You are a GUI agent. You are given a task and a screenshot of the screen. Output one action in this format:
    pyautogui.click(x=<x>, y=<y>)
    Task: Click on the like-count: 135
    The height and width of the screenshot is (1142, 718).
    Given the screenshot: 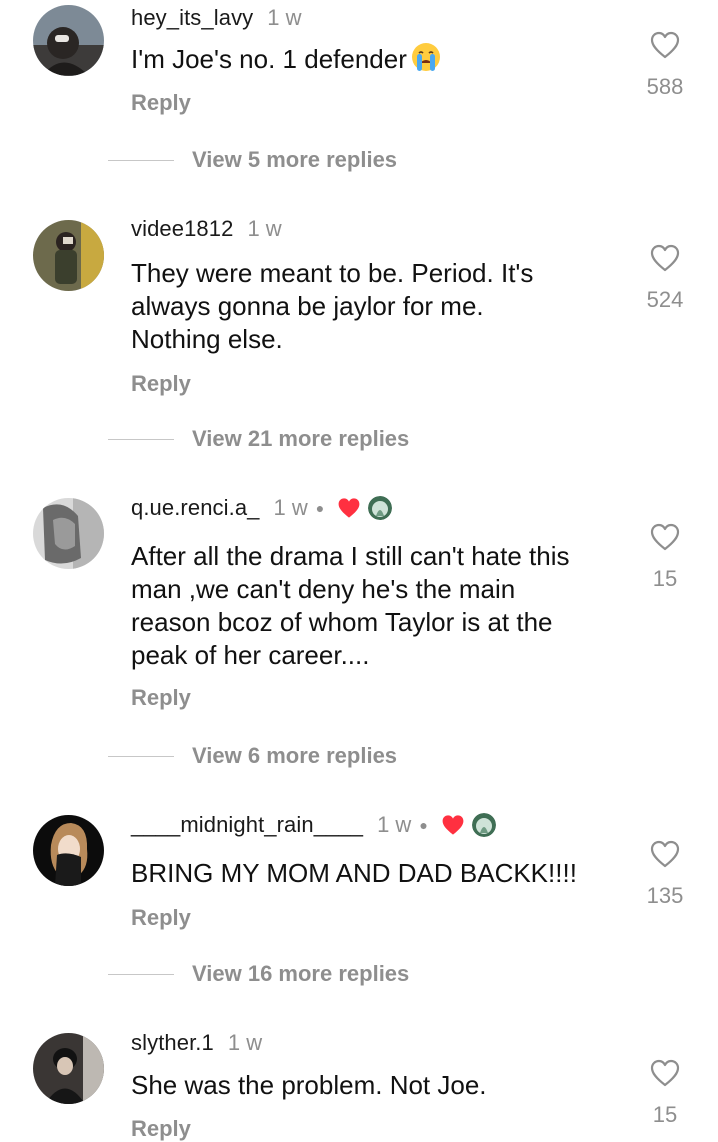 What is the action you would take?
    pyautogui.click(x=665, y=895)
    